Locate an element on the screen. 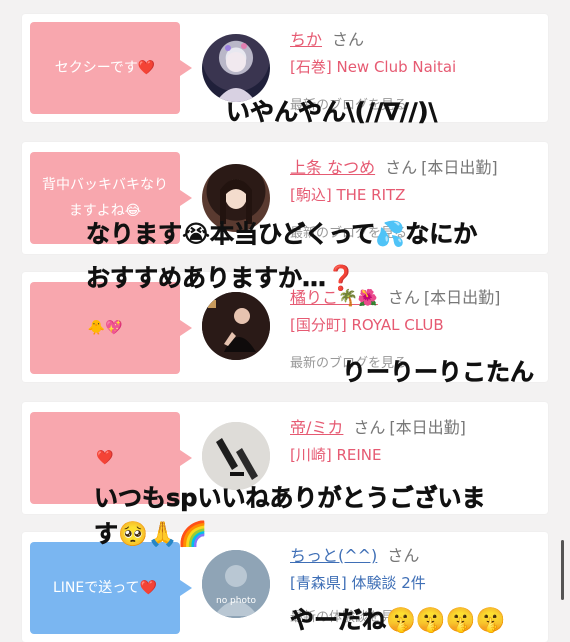  message-bubble: LINEで送って❤️ is located at coordinates (111, 588).